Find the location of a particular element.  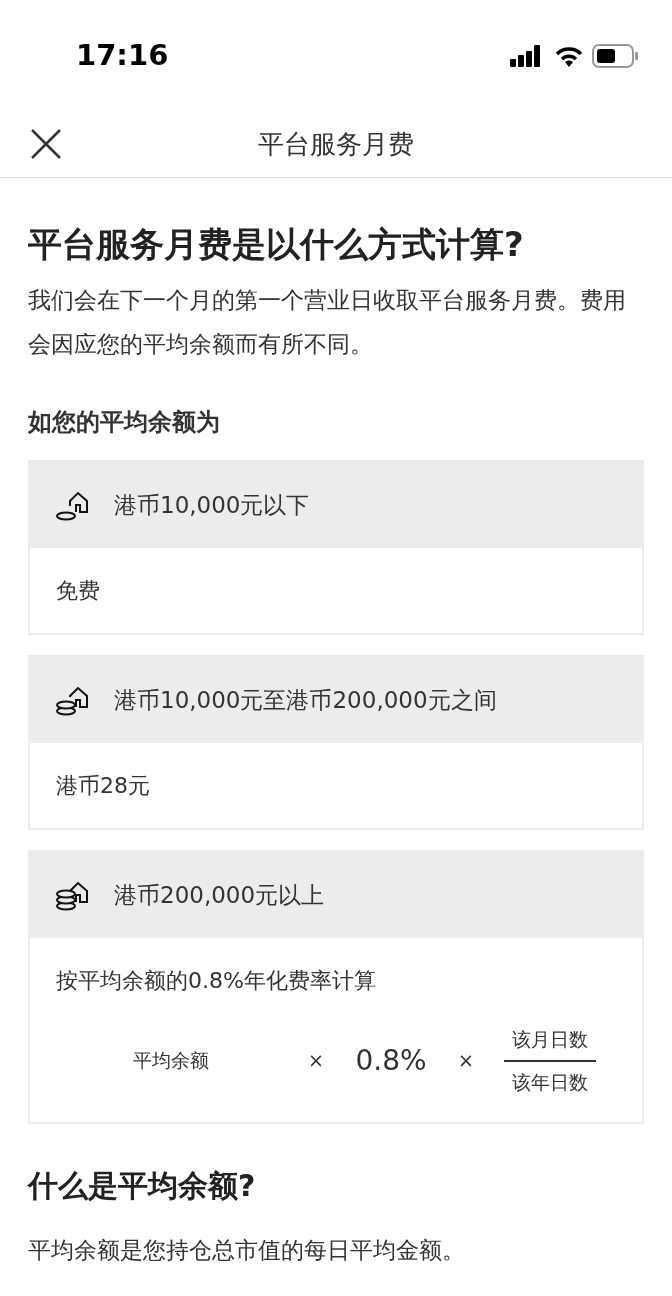

wifi-icon is located at coordinates (569, 56).